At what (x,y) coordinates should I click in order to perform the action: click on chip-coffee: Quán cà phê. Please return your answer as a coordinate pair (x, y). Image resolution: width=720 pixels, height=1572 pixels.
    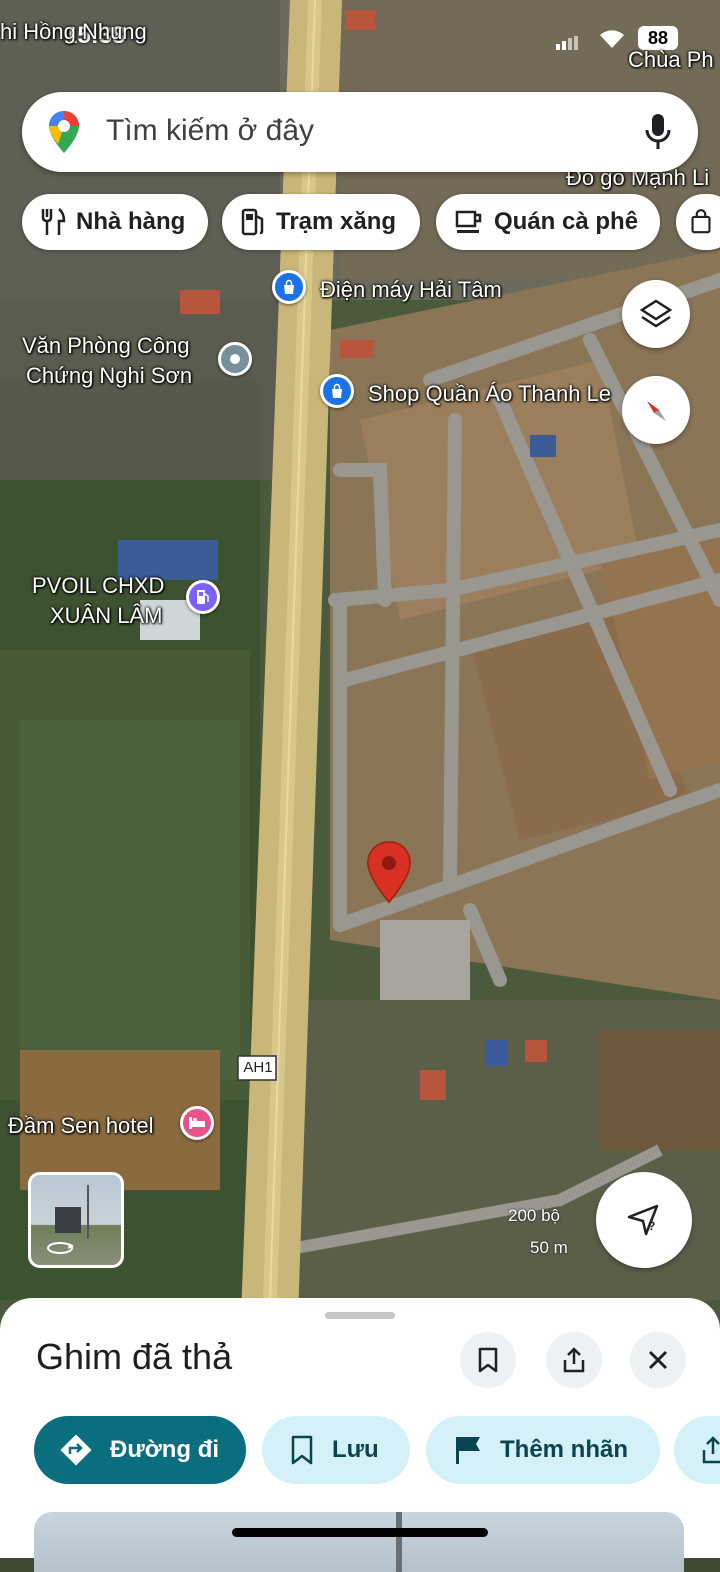
    Looking at the image, I should click on (548, 222).